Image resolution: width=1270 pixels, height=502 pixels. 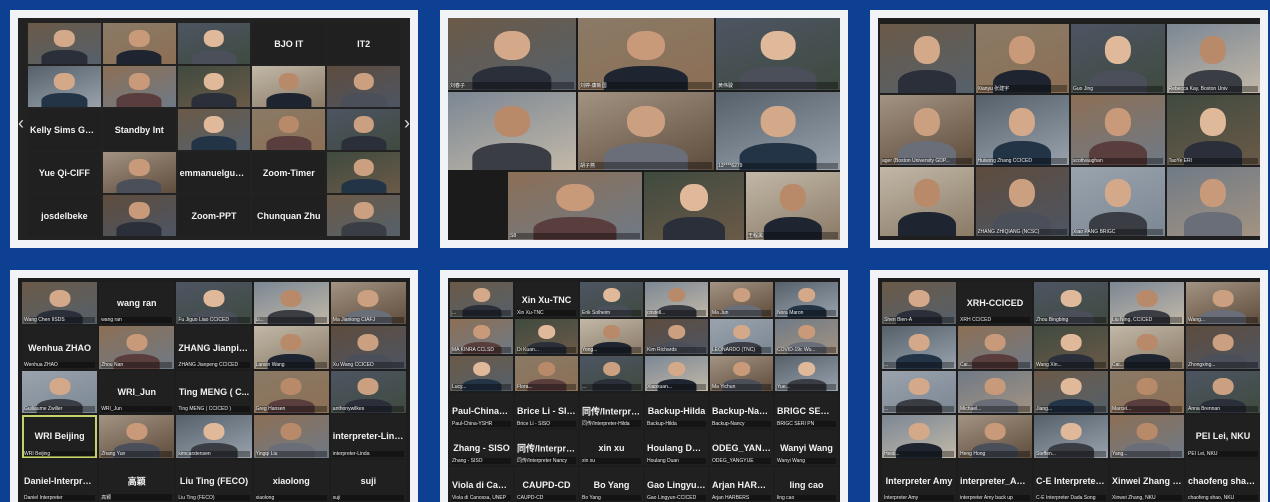 I want to click on participant-video-tile: Huisong Zhang CCICED, so click(x=1022, y=130).